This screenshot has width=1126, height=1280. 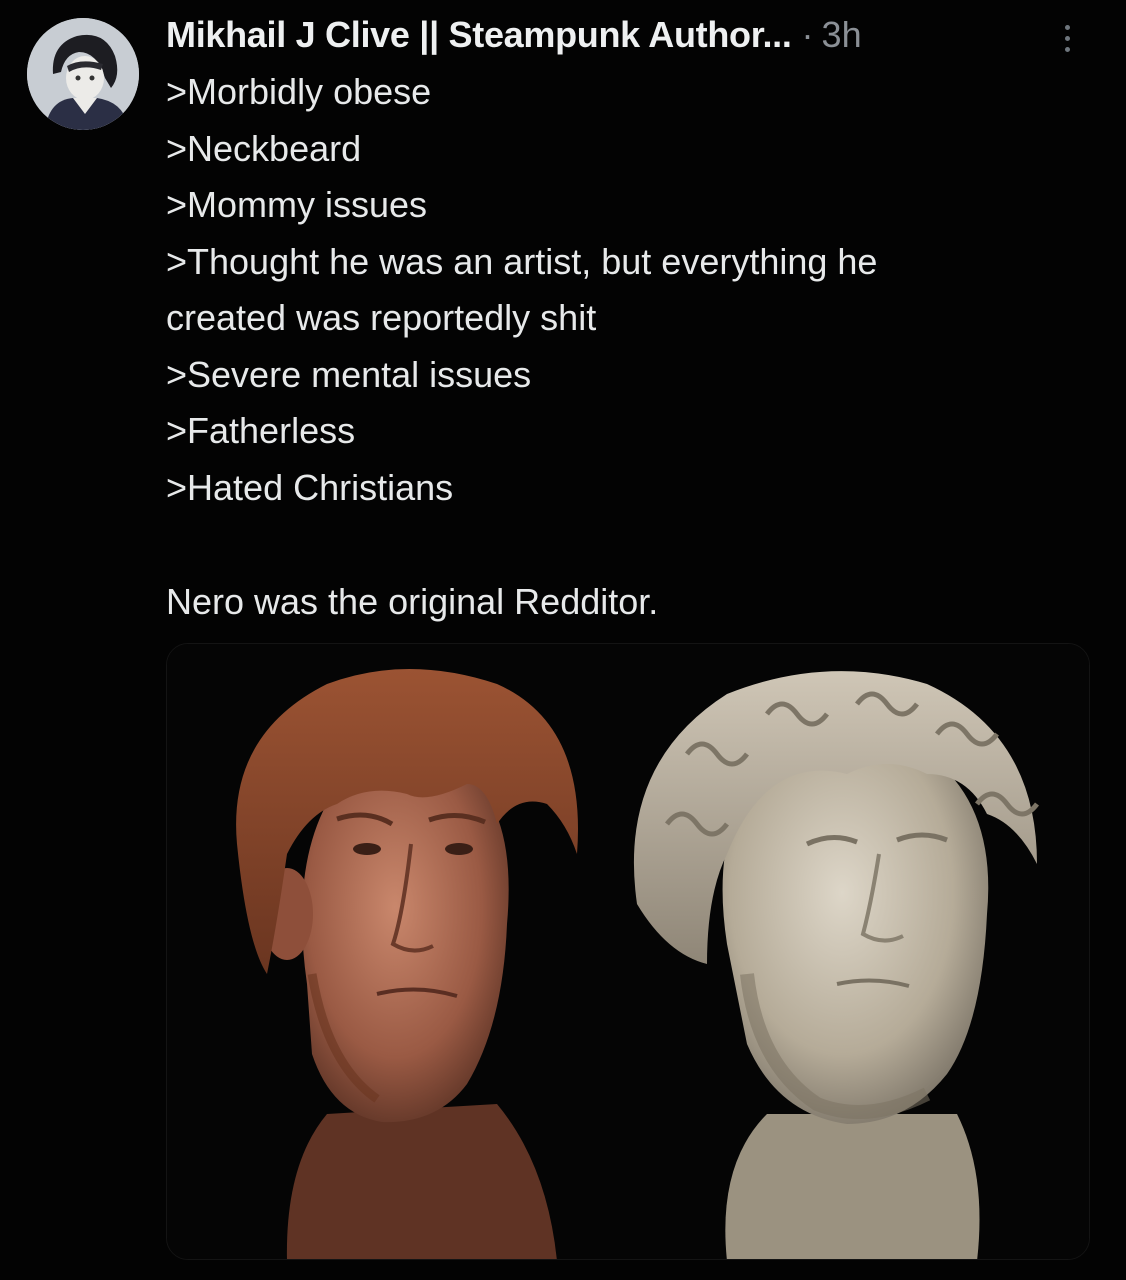 I want to click on tweet-line: >Neckbeard, so click(x=264, y=148).